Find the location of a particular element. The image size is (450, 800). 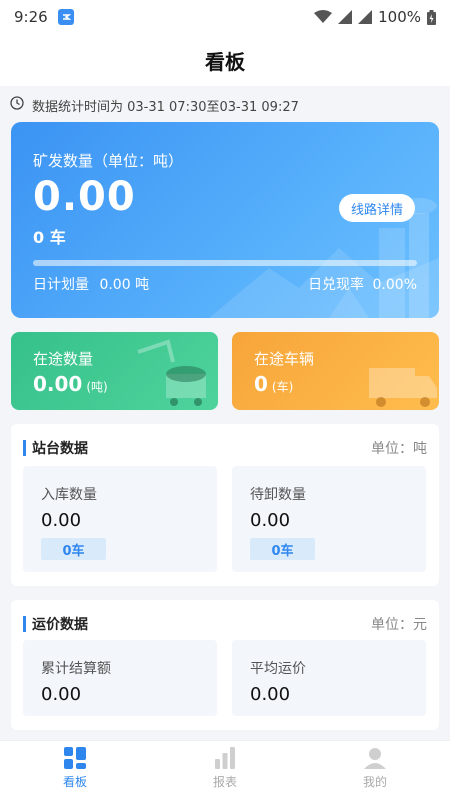

status-bar: 9:26 100% is located at coordinates (225, 17).